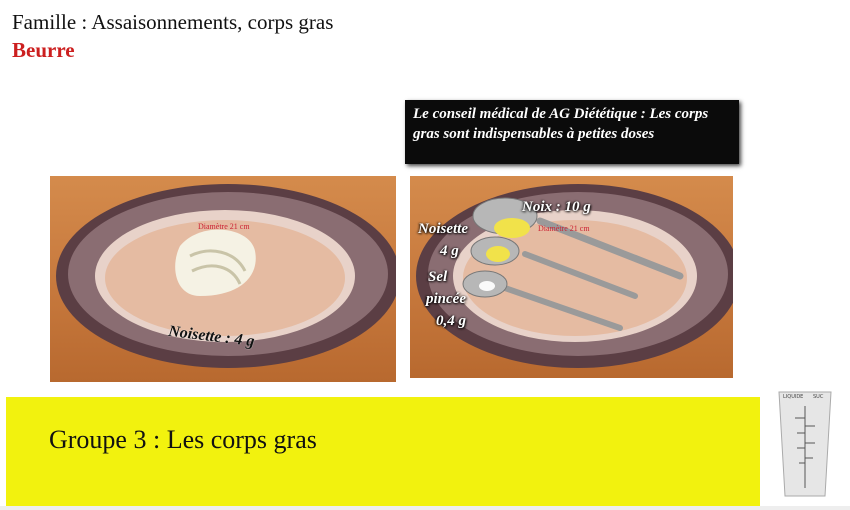 Image resolution: width=850 pixels, height=510 pixels. I want to click on left-plate-illustration, so click(226, 276).